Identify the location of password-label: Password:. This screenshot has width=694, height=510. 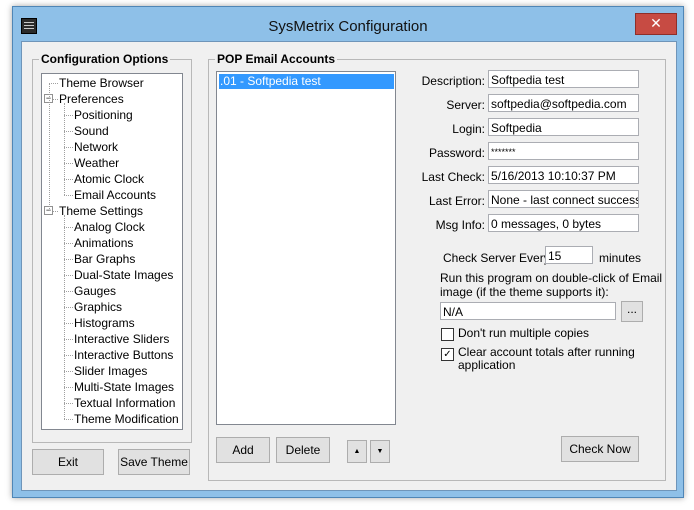
(456, 153).